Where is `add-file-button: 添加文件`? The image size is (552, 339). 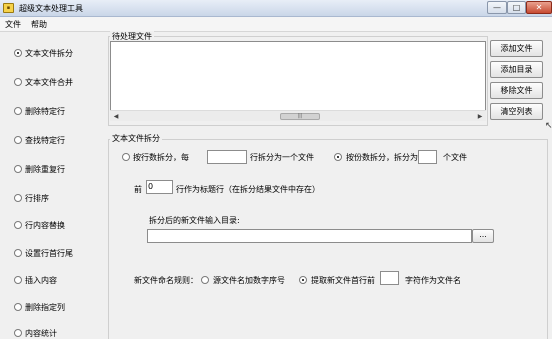 add-file-button: 添加文件 is located at coordinates (516, 48).